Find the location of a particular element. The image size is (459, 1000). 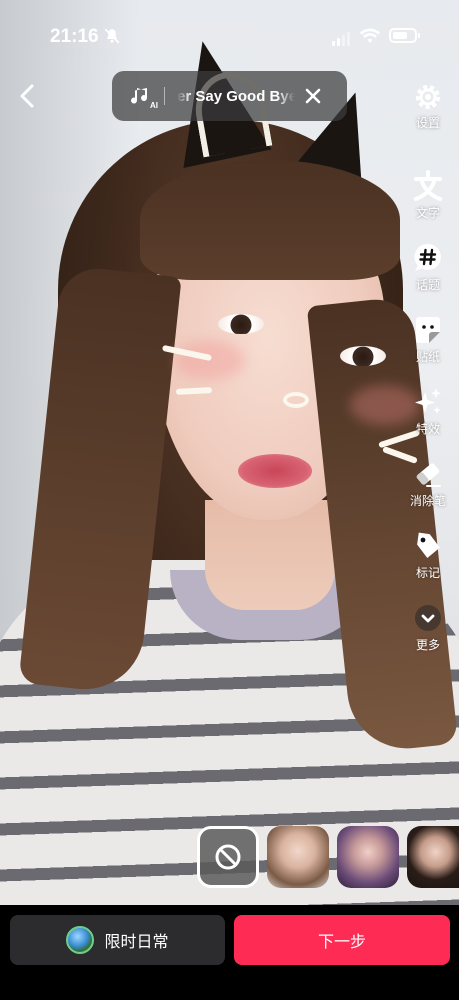

topic-button: 话题 is located at coordinates (428, 267).